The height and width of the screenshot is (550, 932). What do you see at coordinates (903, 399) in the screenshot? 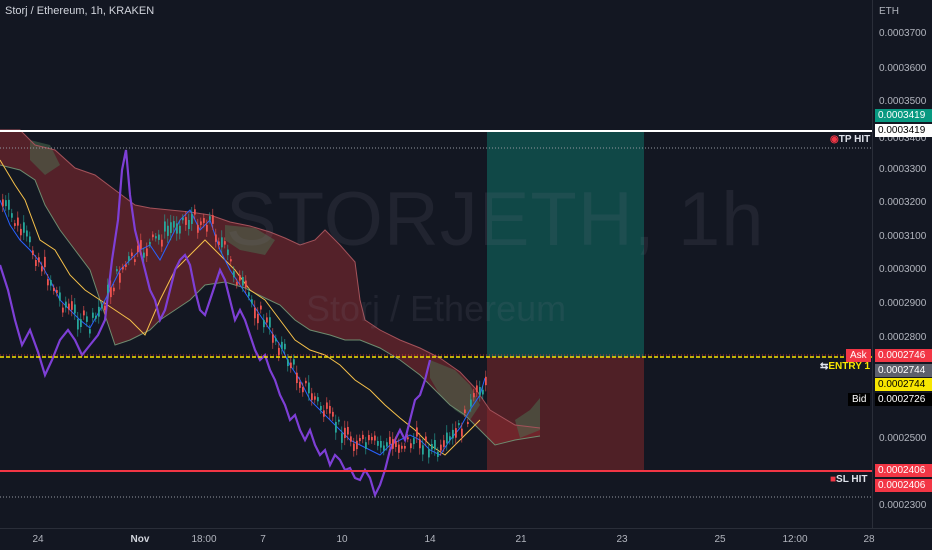
I see `bid-price-tag: 0.0002726` at bounding box center [903, 399].